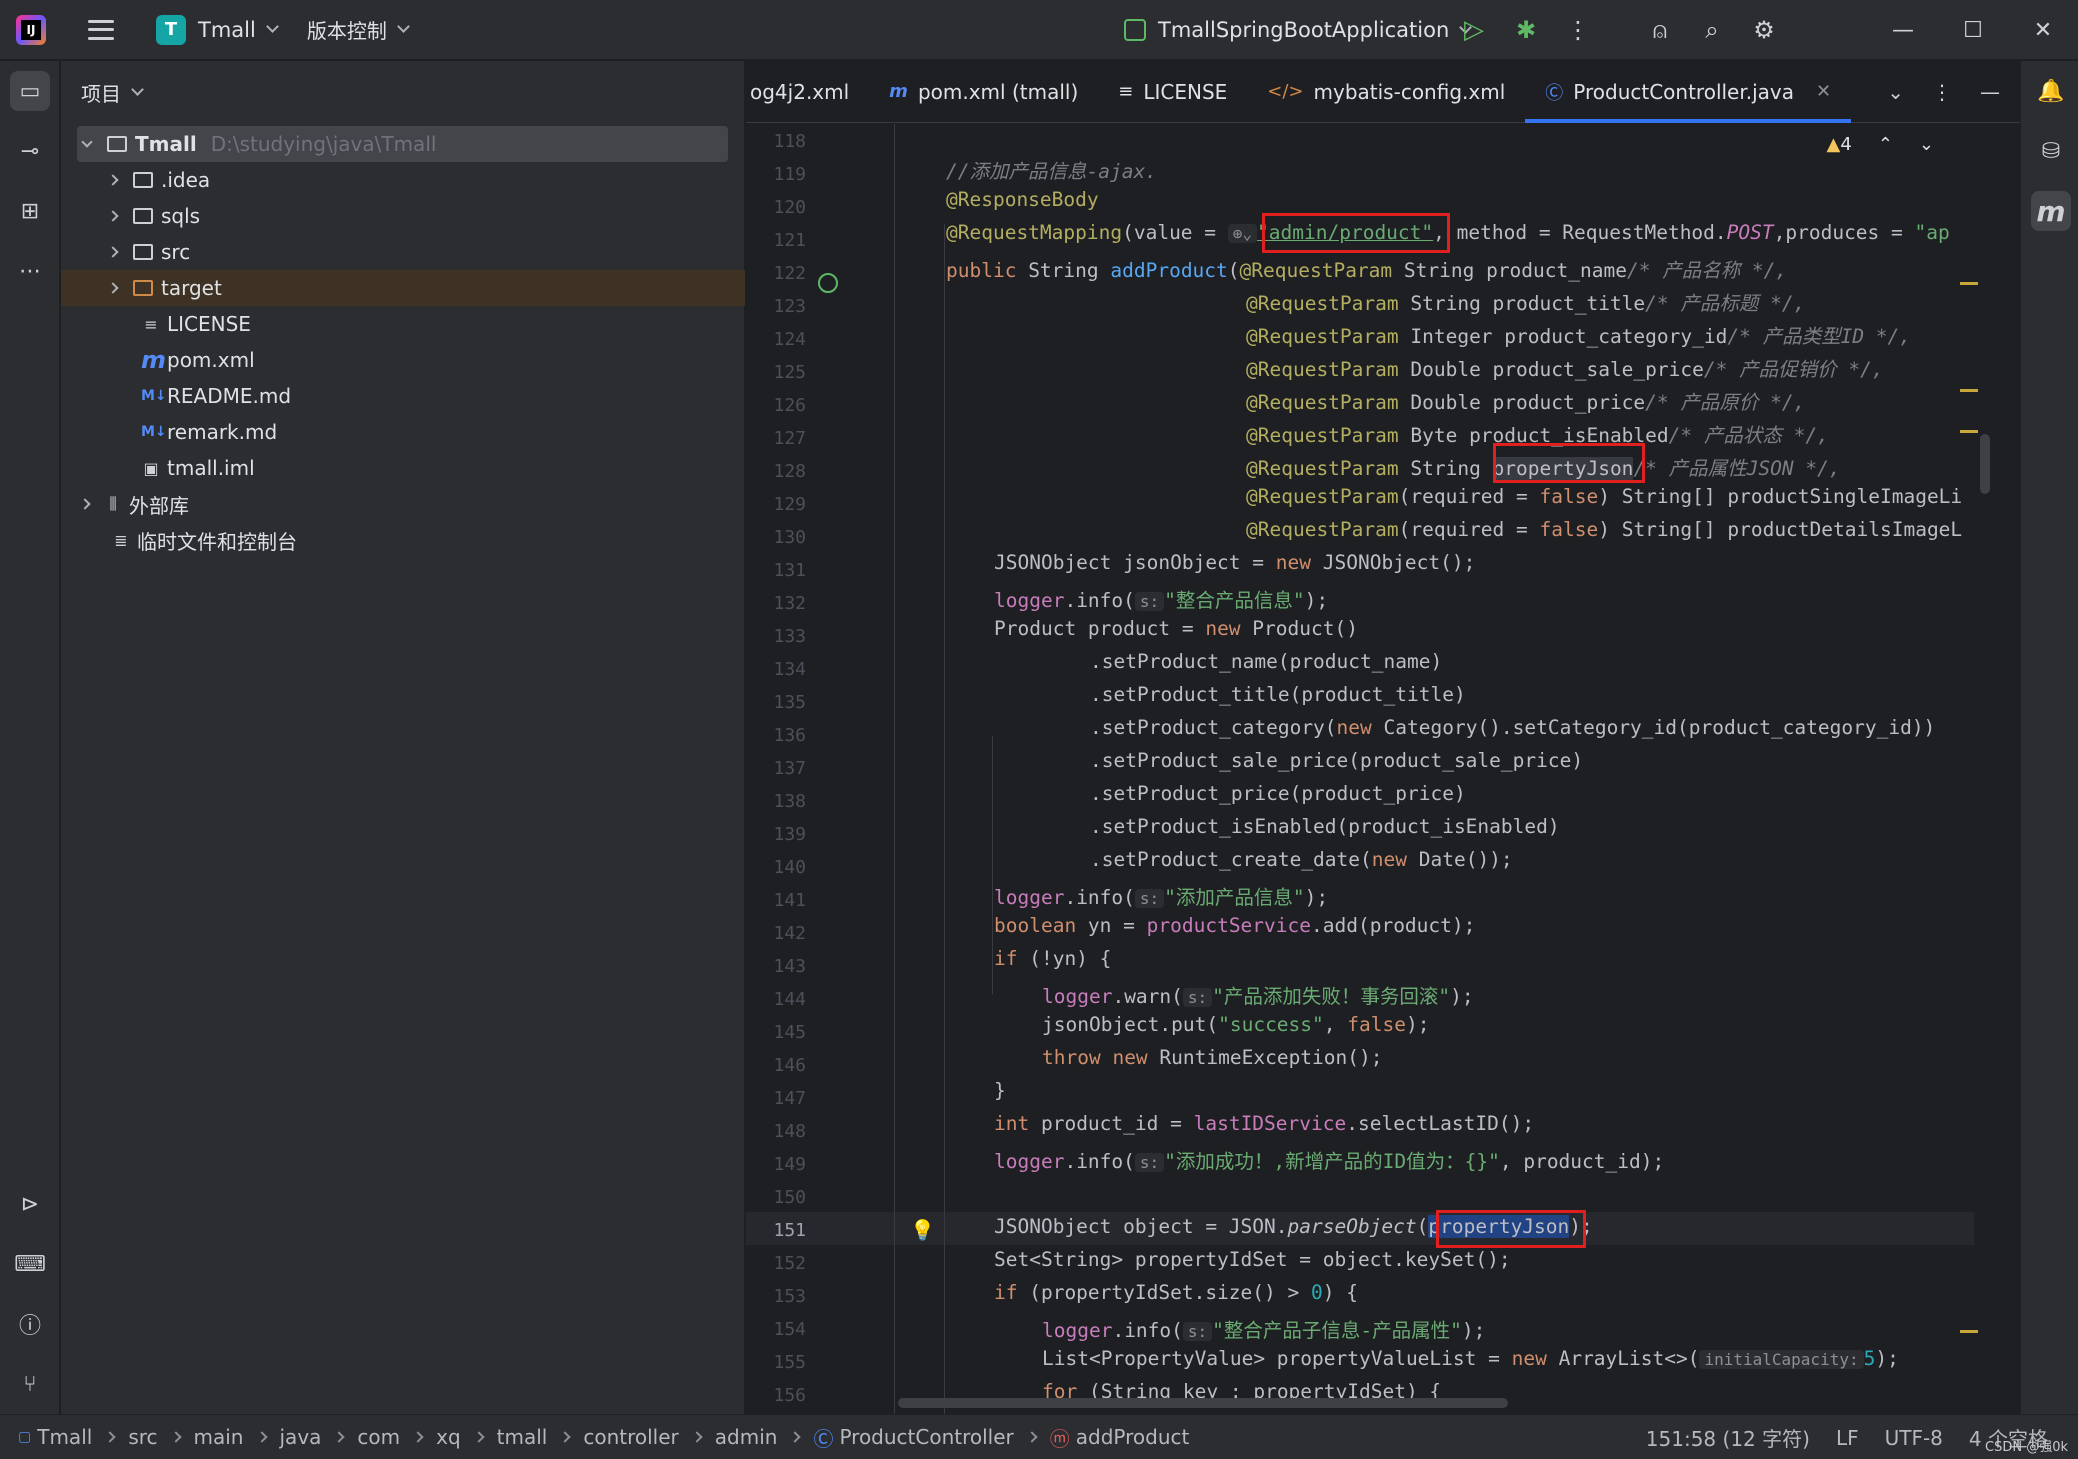  Describe the element at coordinates (776, 900) in the screenshot. I see `line-number: 141` at that location.